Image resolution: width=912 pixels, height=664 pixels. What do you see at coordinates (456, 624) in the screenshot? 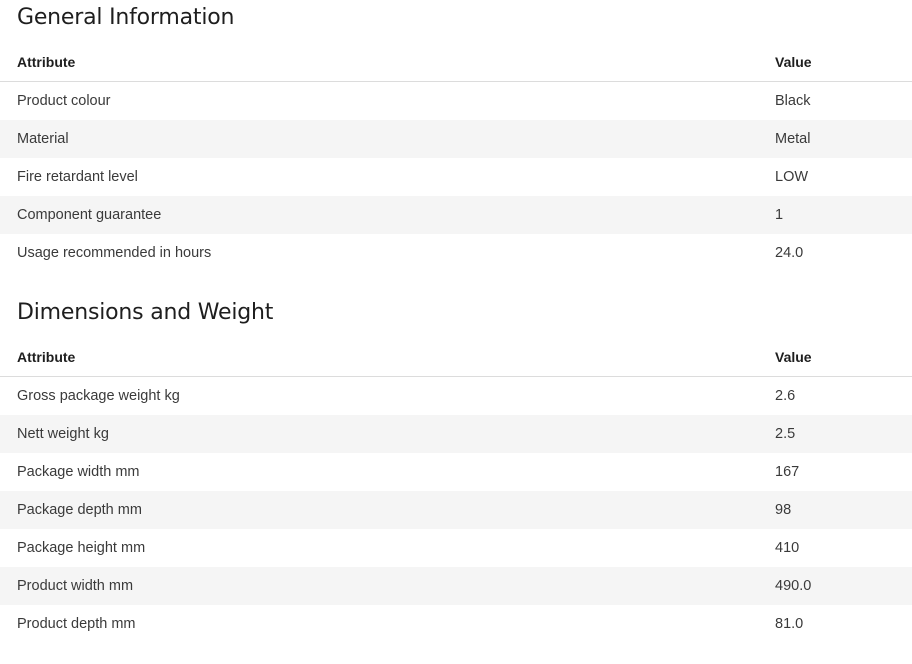
I see `table-row: Product depth mm 81.0` at bounding box center [456, 624].